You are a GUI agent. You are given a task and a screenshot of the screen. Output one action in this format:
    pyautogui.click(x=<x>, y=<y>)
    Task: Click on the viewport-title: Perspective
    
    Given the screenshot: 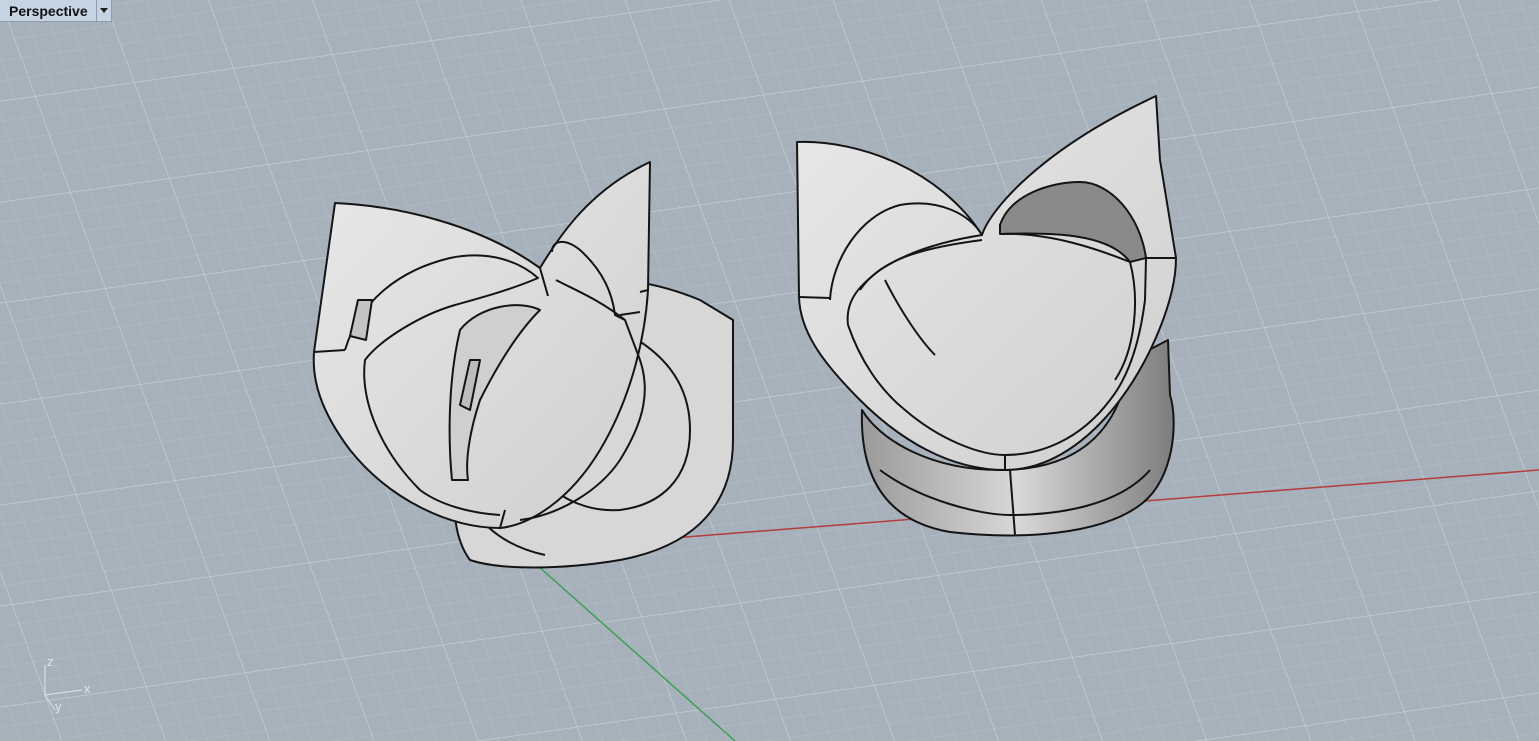 What is the action you would take?
    pyautogui.click(x=48, y=10)
    